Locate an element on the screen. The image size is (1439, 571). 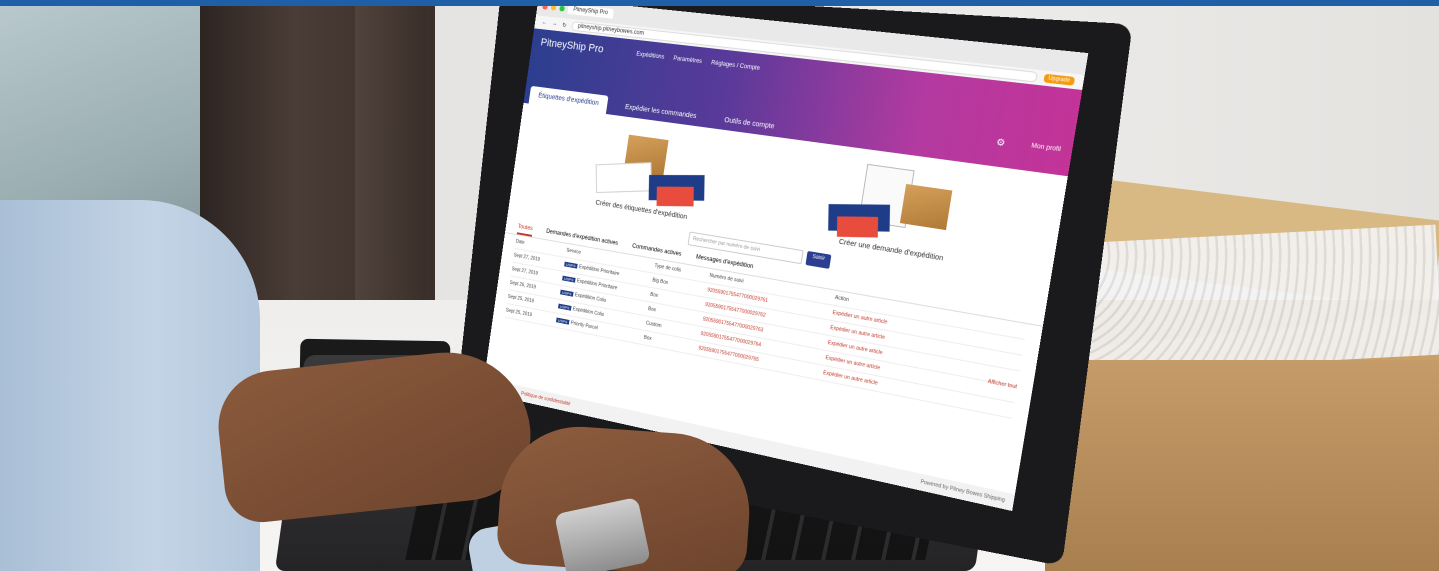
nav-item-account: Réglages / Compte is located at coordinates (735, 66).